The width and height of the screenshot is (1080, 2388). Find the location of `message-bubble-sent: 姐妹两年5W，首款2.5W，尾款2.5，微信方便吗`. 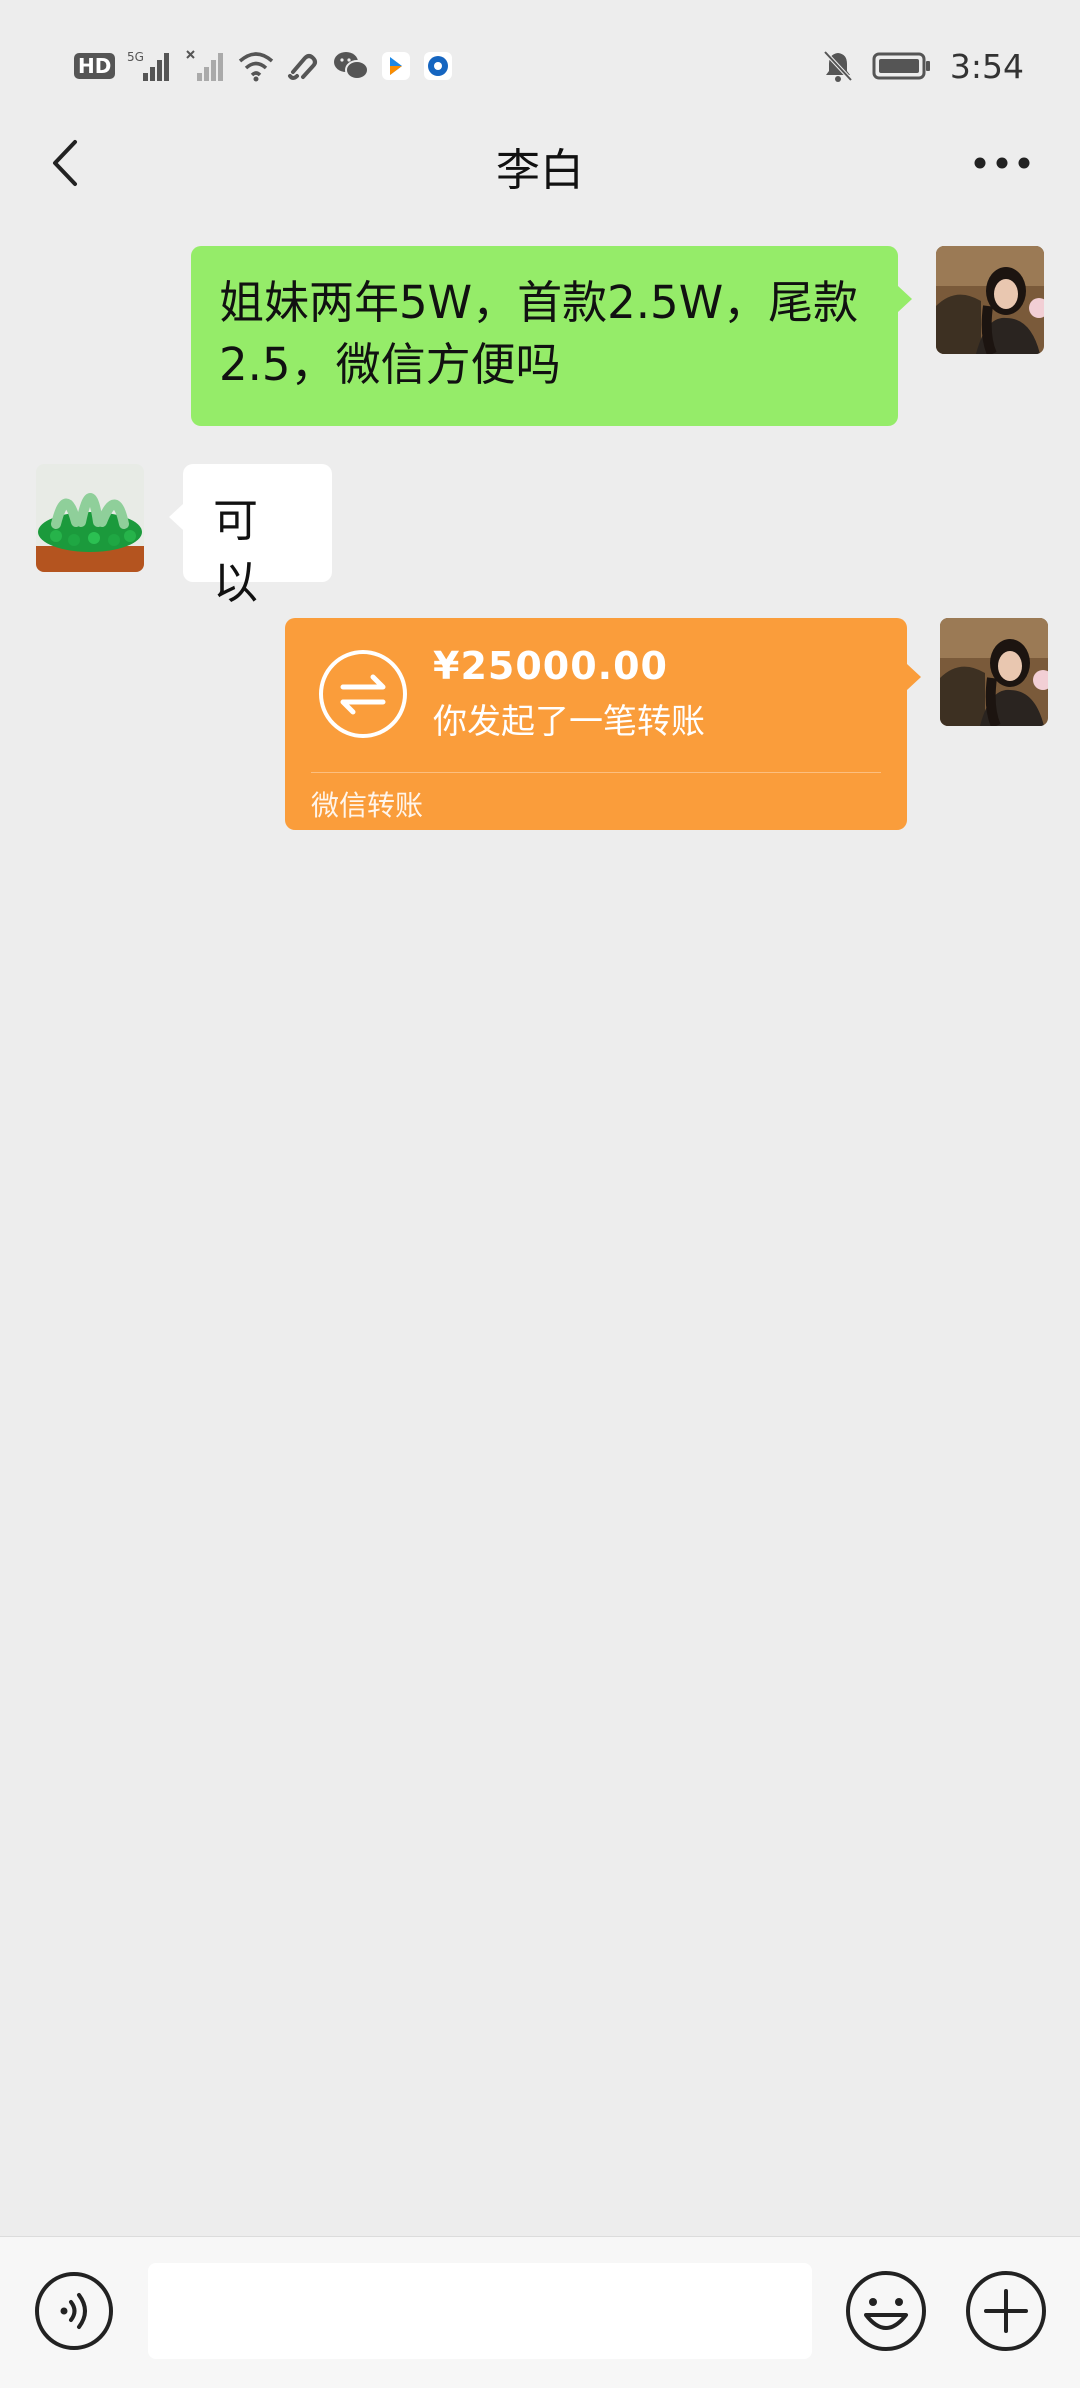

message-bubble-sent: 姐妹两年5W，首款2.5W，尾款2.5，微信方便吗 is located at coordinates (551, 336).